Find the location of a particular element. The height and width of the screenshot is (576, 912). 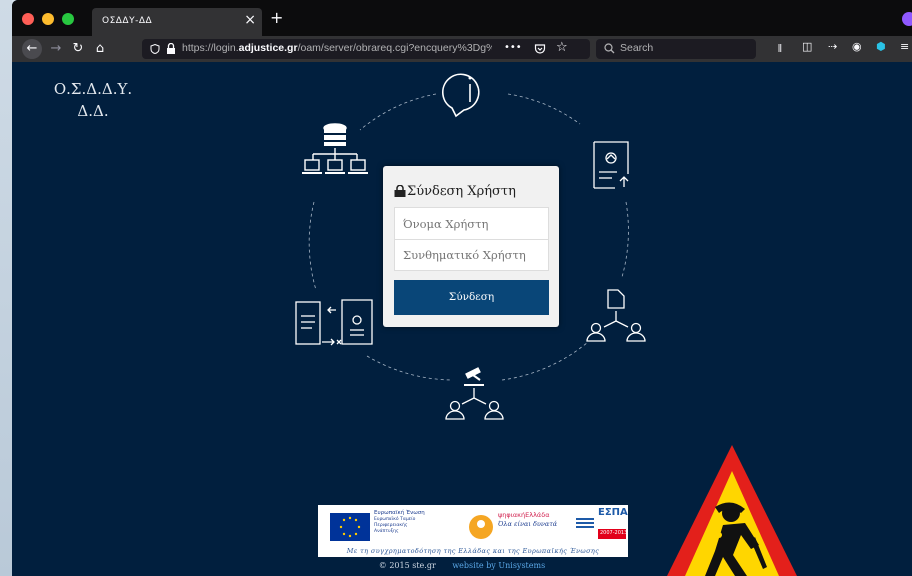

tab-bar: ΟΣΔΔΥ-ΔΔ × + is located at coordinates (462, 18).